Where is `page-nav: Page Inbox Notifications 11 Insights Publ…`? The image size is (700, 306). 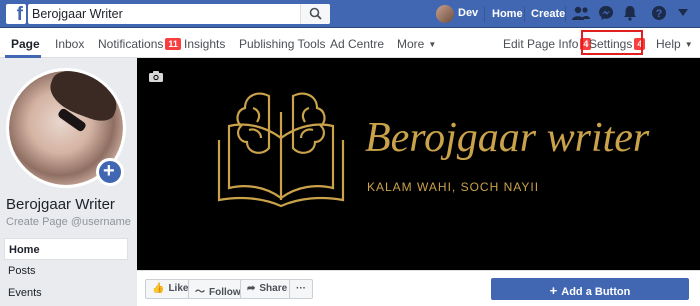 page-nav: Page Inbox Notifications 11 Insights Publ… is located at coordinates (350, 43).